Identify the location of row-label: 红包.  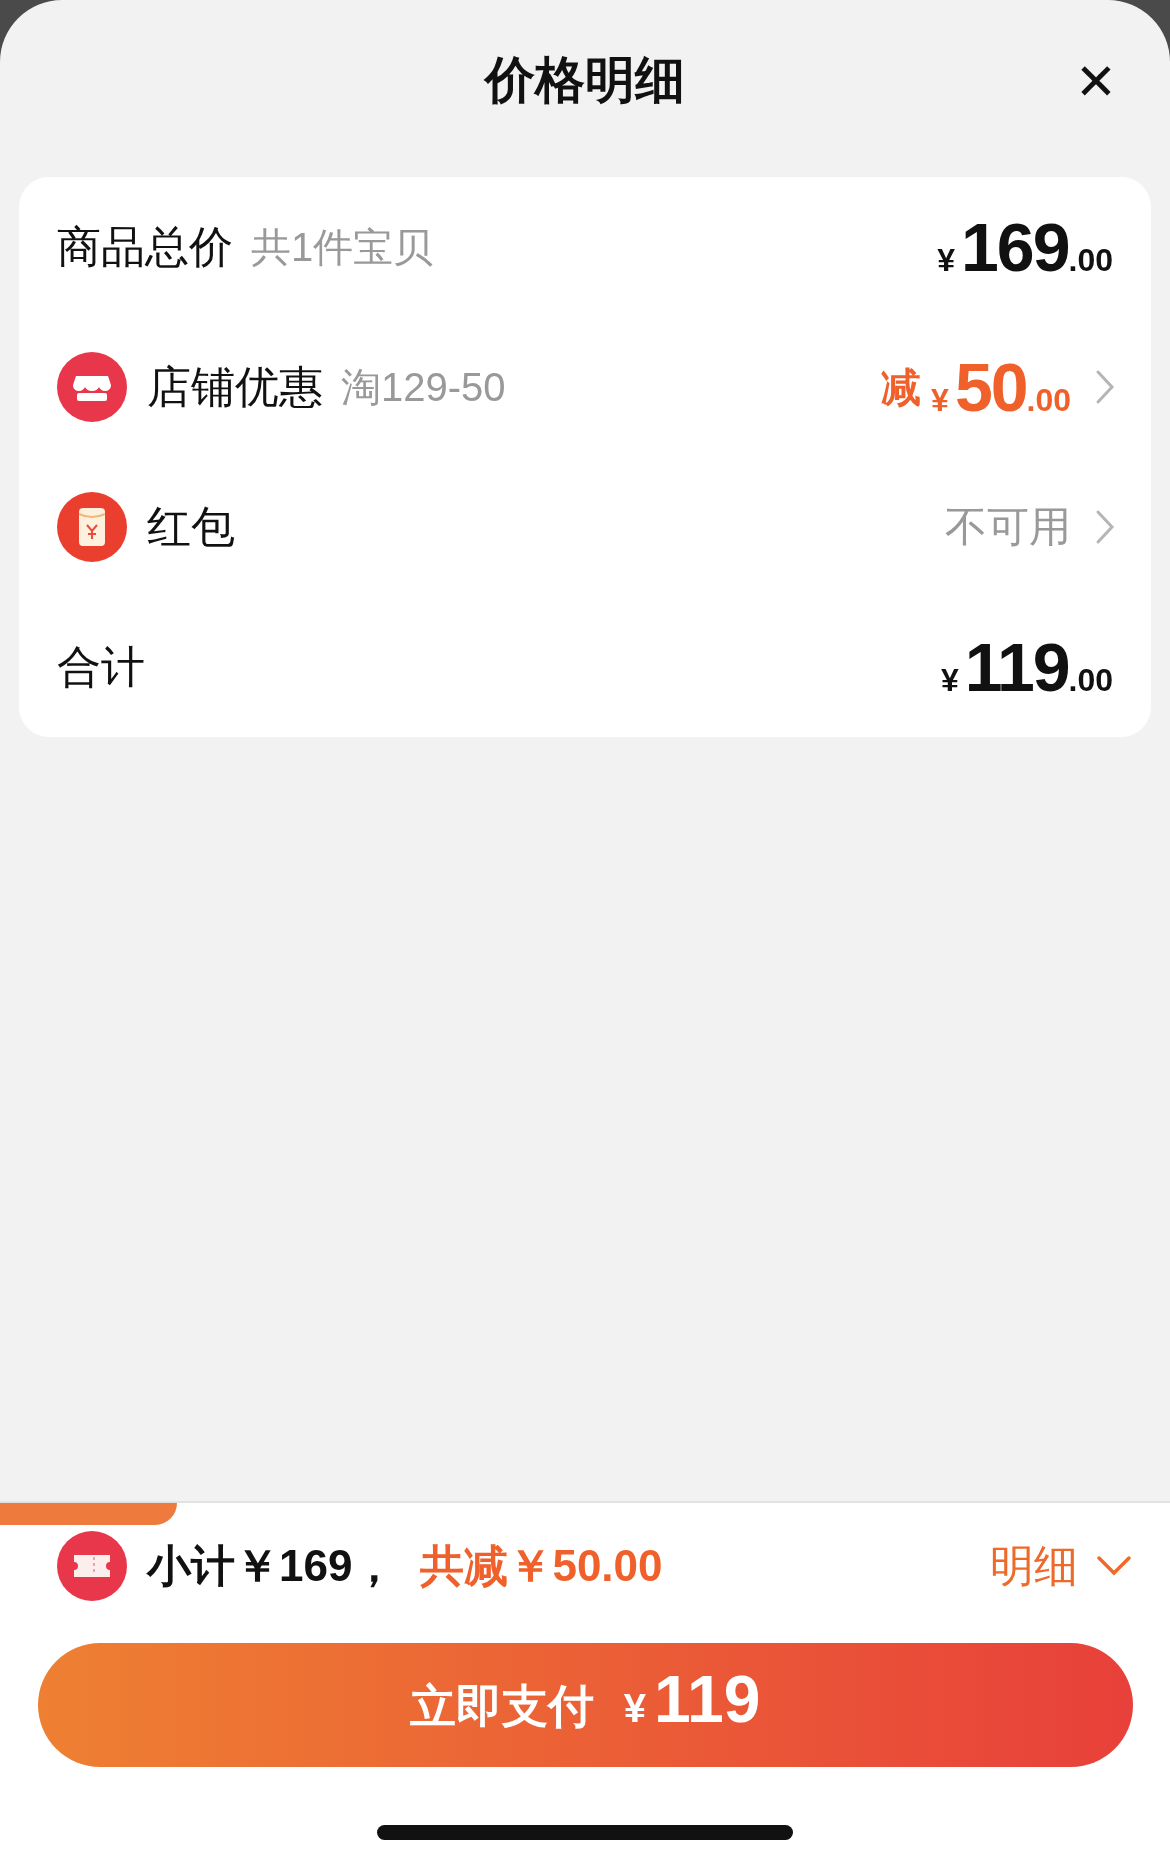
(191, 526).